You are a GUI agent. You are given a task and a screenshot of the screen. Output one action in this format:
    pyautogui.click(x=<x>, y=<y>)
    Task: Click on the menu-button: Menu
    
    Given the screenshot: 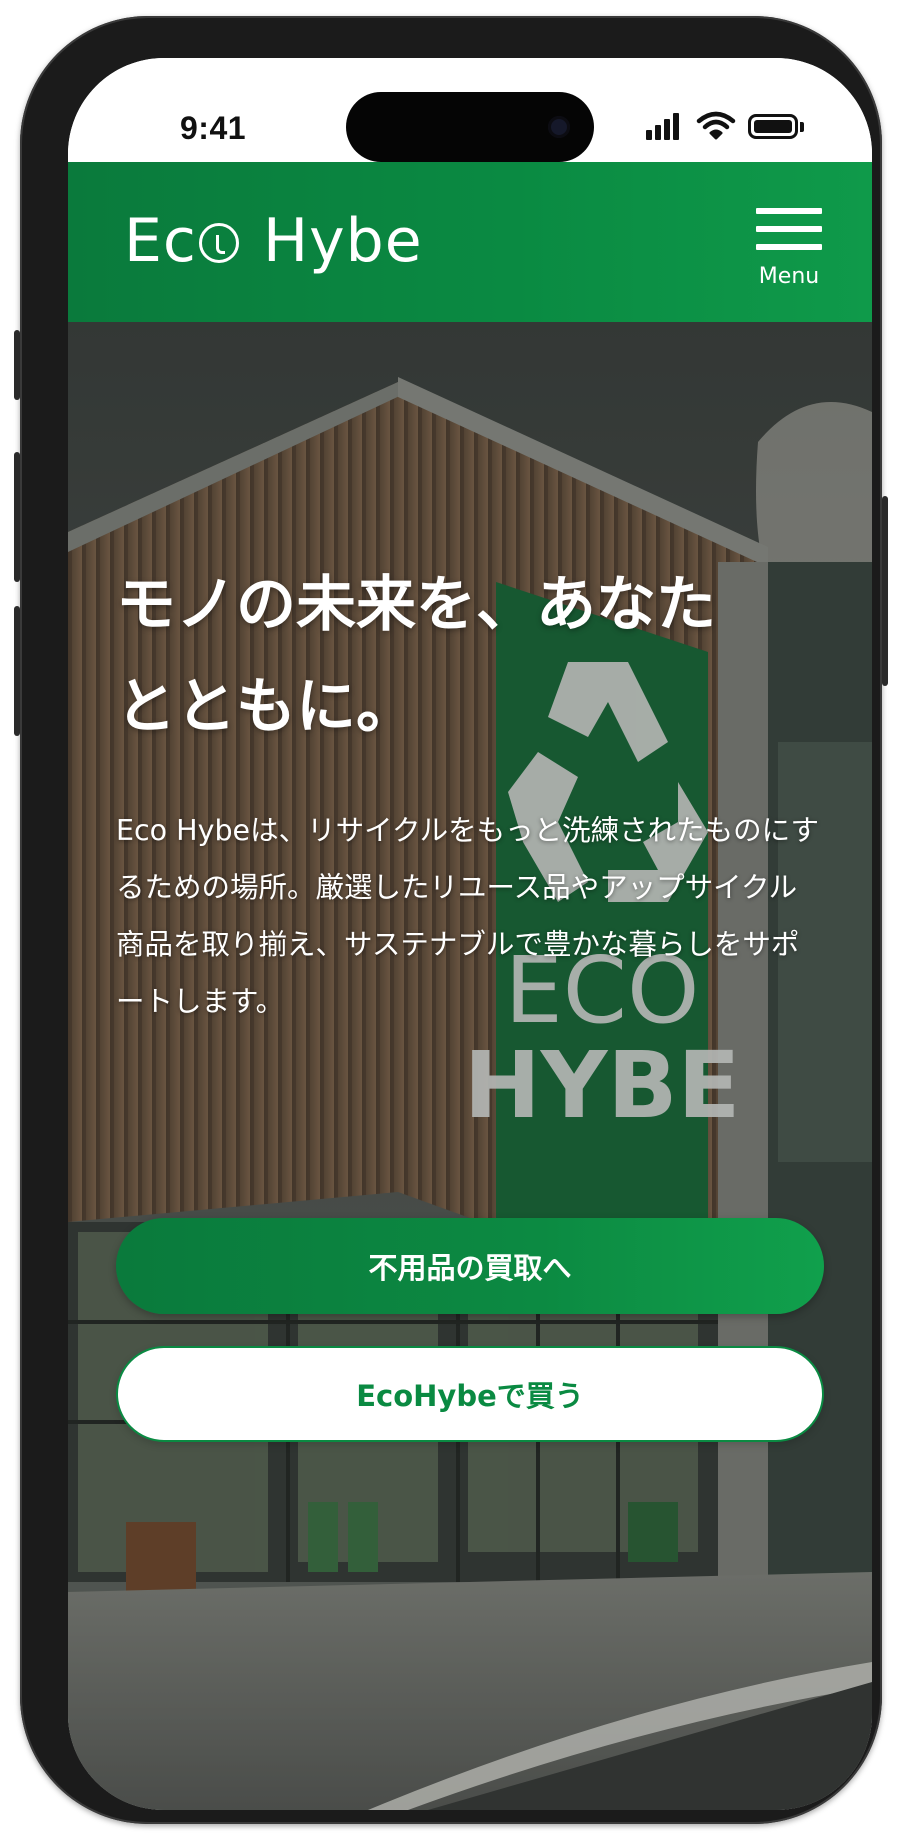 What is the action you would take?
    pyautogui.click(x=789, y=251)
    